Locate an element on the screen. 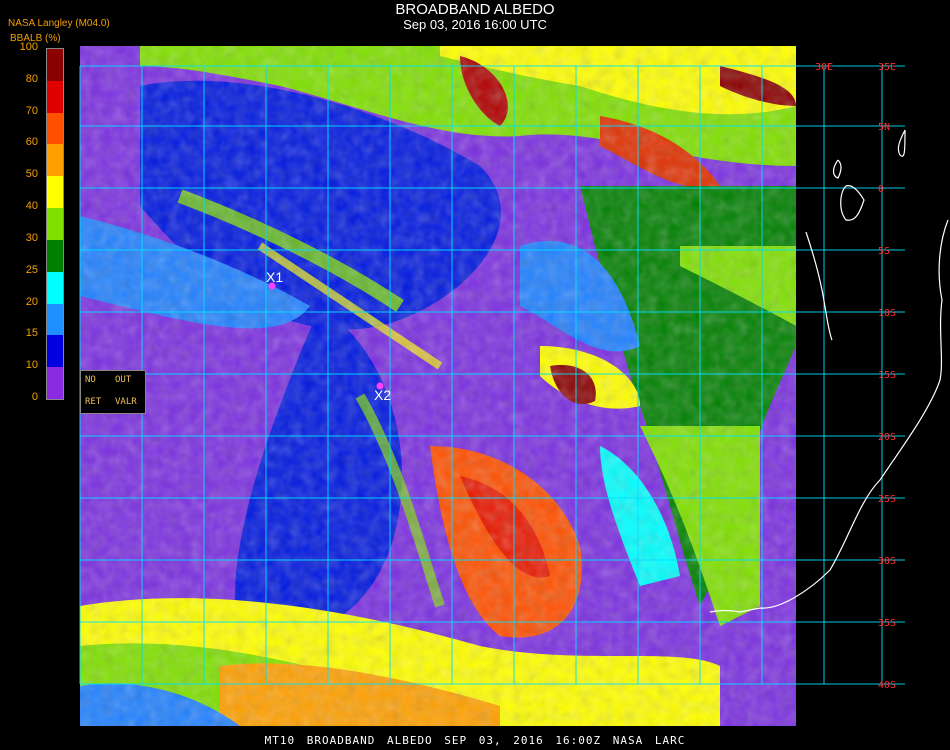 The image size is (950, 750). longitude-label: 30E is located at coordinates (824, 67).